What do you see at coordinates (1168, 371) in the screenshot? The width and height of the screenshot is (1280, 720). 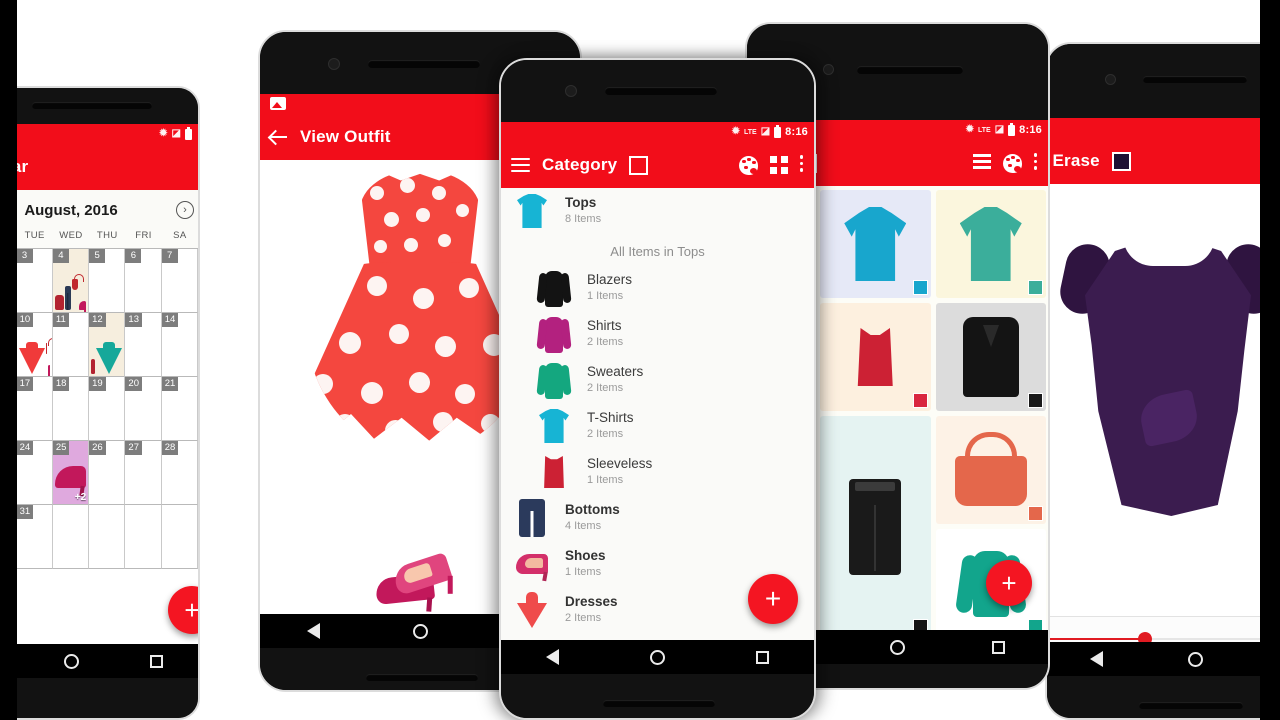 I see `blouse-purple` at bounding box center [1168, 371].